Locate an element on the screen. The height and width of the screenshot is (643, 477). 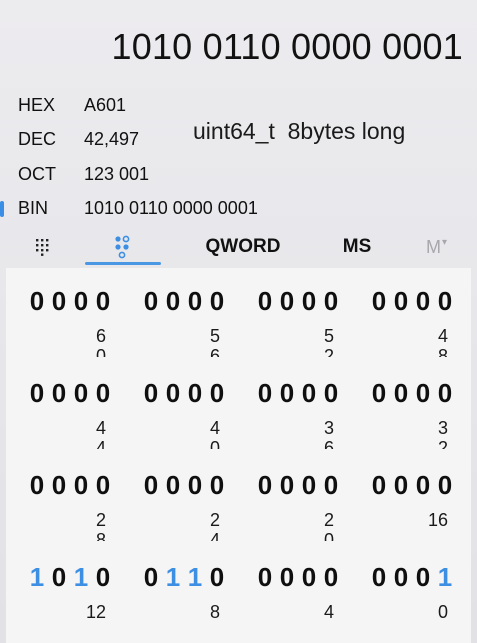
bit-position-number: 4 is located at coordinates (100, 428).